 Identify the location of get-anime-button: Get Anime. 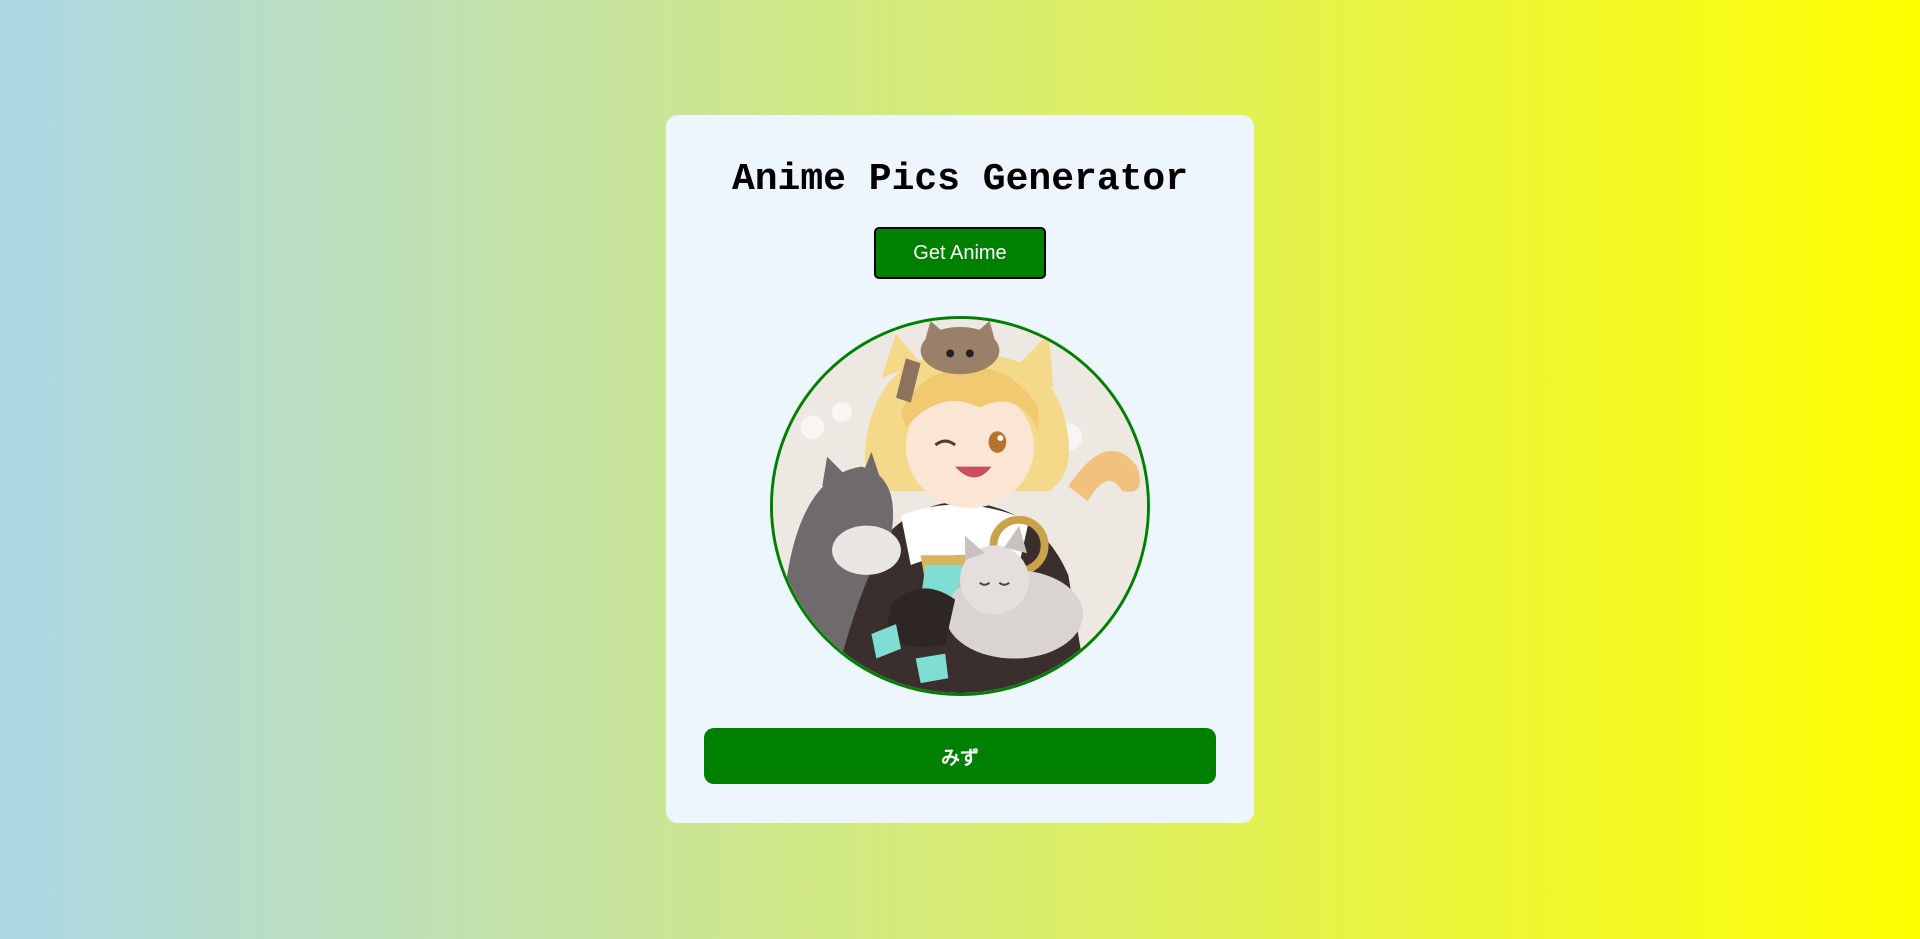
(960, 253).